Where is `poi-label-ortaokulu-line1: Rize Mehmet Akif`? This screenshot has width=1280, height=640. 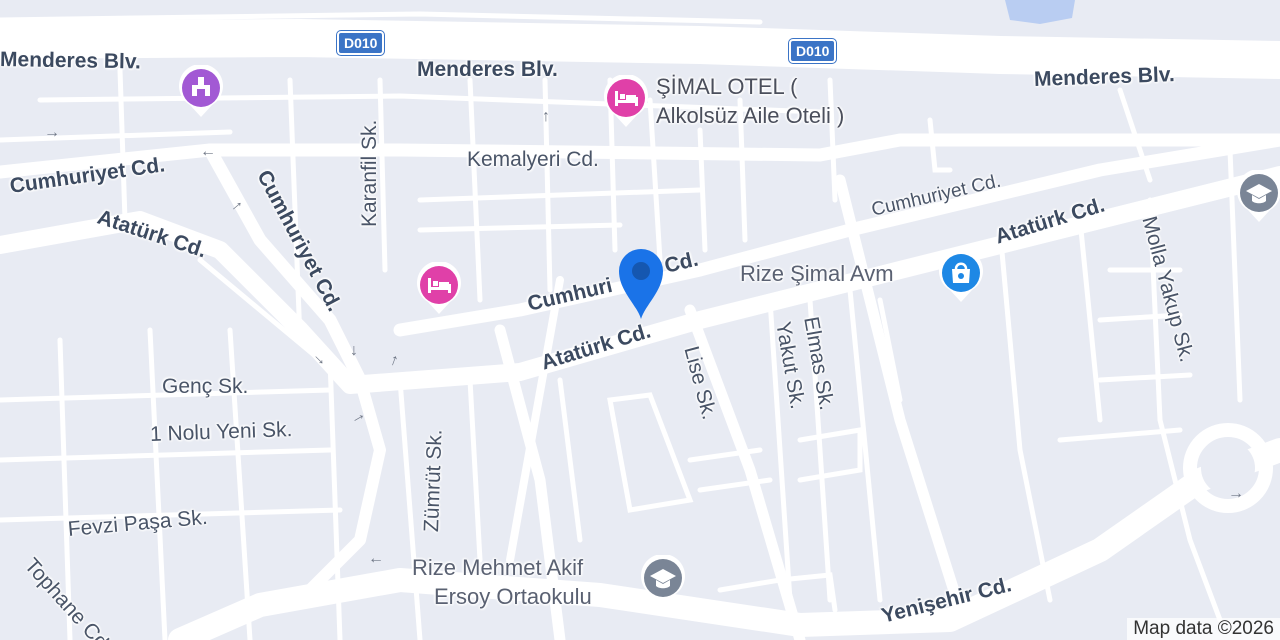 poi-label-ortaokulu-line1: Rize Mehmet Akif is located at coordinates (497, 568).